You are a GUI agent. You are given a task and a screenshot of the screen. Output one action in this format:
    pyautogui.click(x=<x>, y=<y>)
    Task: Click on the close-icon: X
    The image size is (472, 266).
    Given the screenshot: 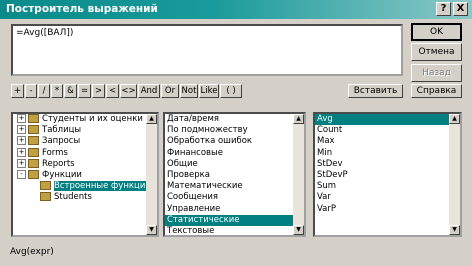 What is the action you would take?
    pyautogui.click(x=460, y=9)
    